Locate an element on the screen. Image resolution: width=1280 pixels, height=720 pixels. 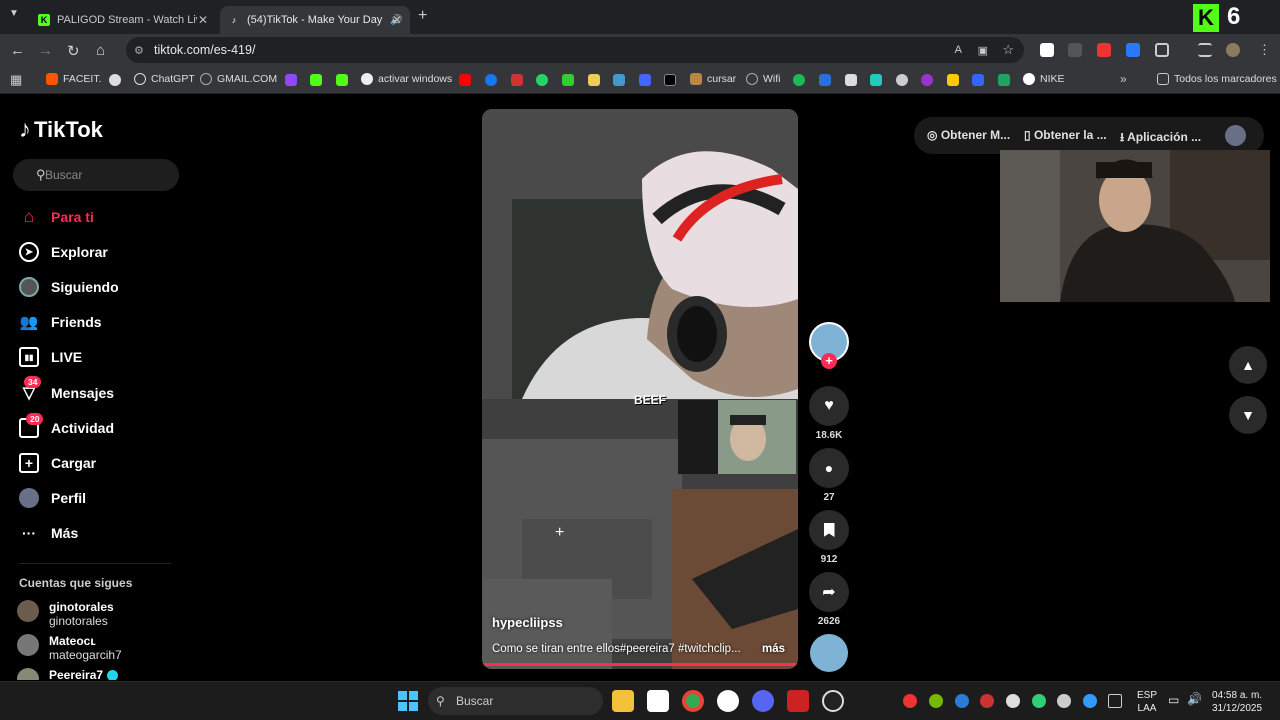
nav-explorar: ➤ Explorar is located at coordinates (63, 252).